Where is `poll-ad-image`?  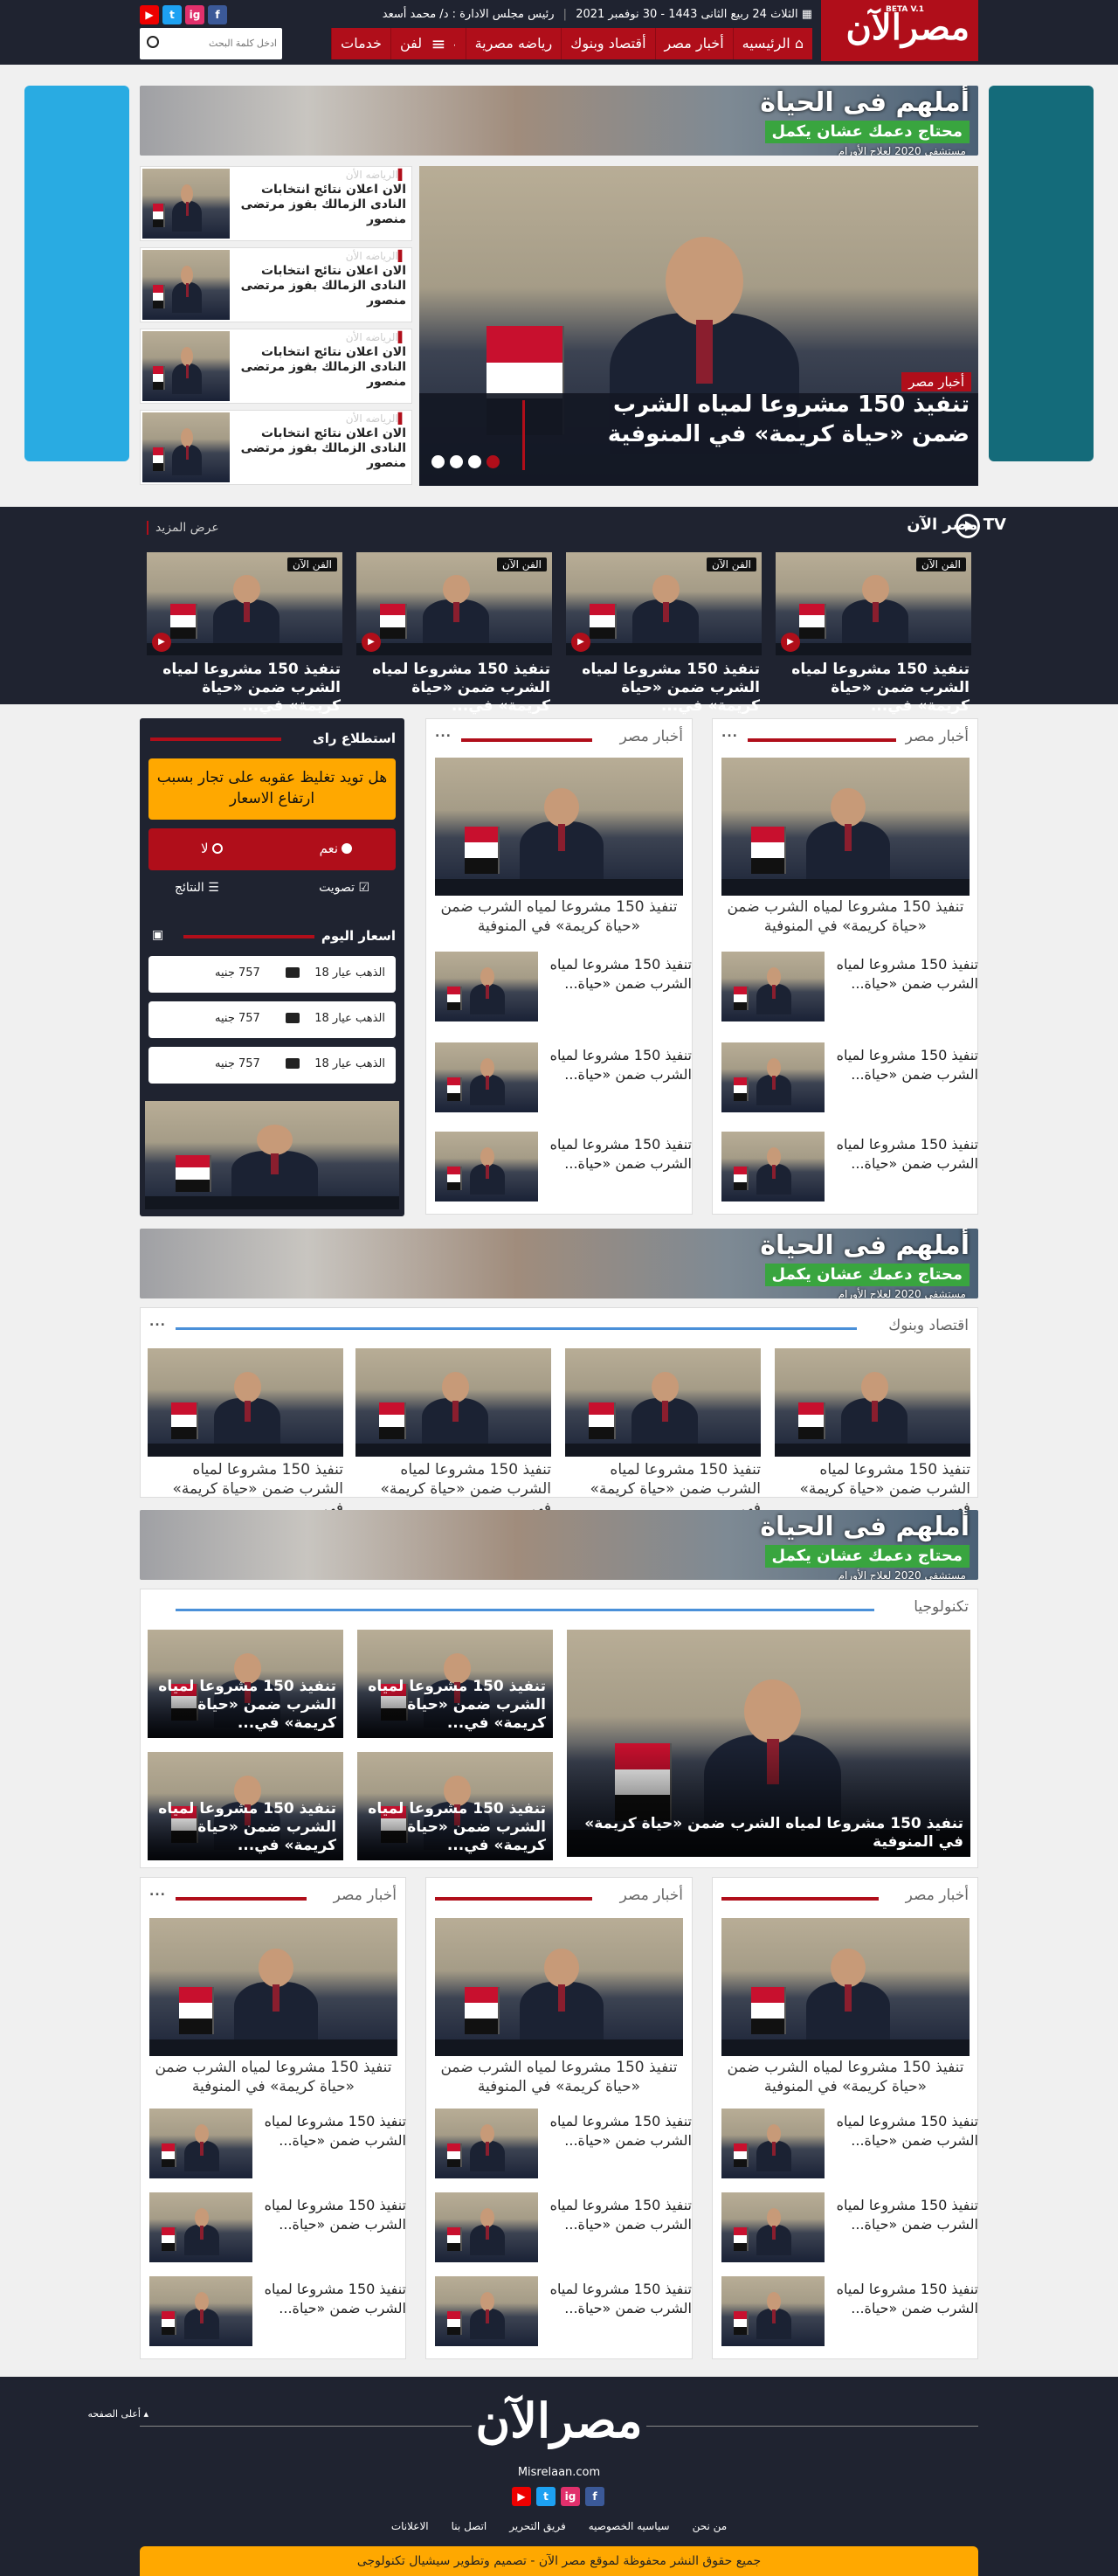
poll-ad-image is located at coordinates (272, 1155).